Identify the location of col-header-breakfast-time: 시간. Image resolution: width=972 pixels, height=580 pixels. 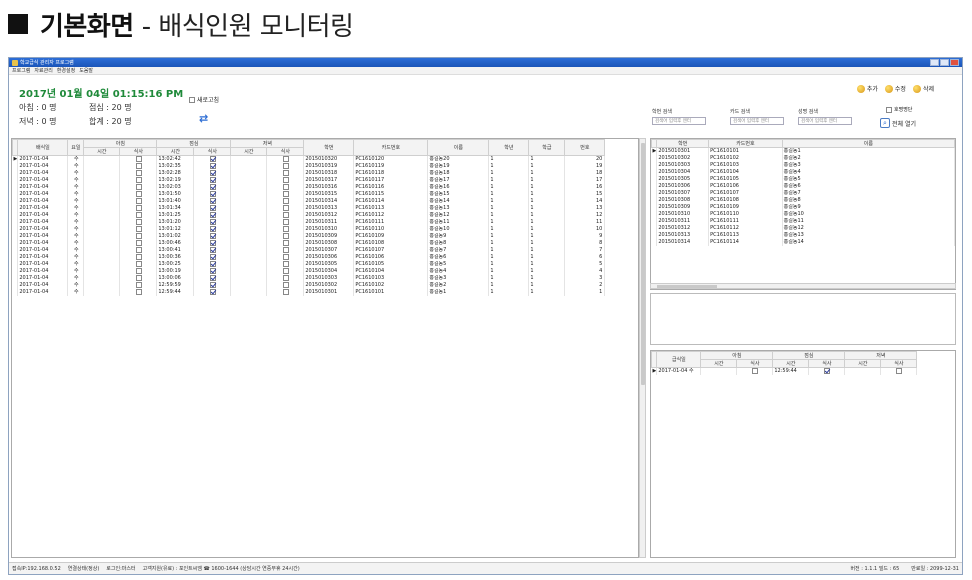
(102, 151).